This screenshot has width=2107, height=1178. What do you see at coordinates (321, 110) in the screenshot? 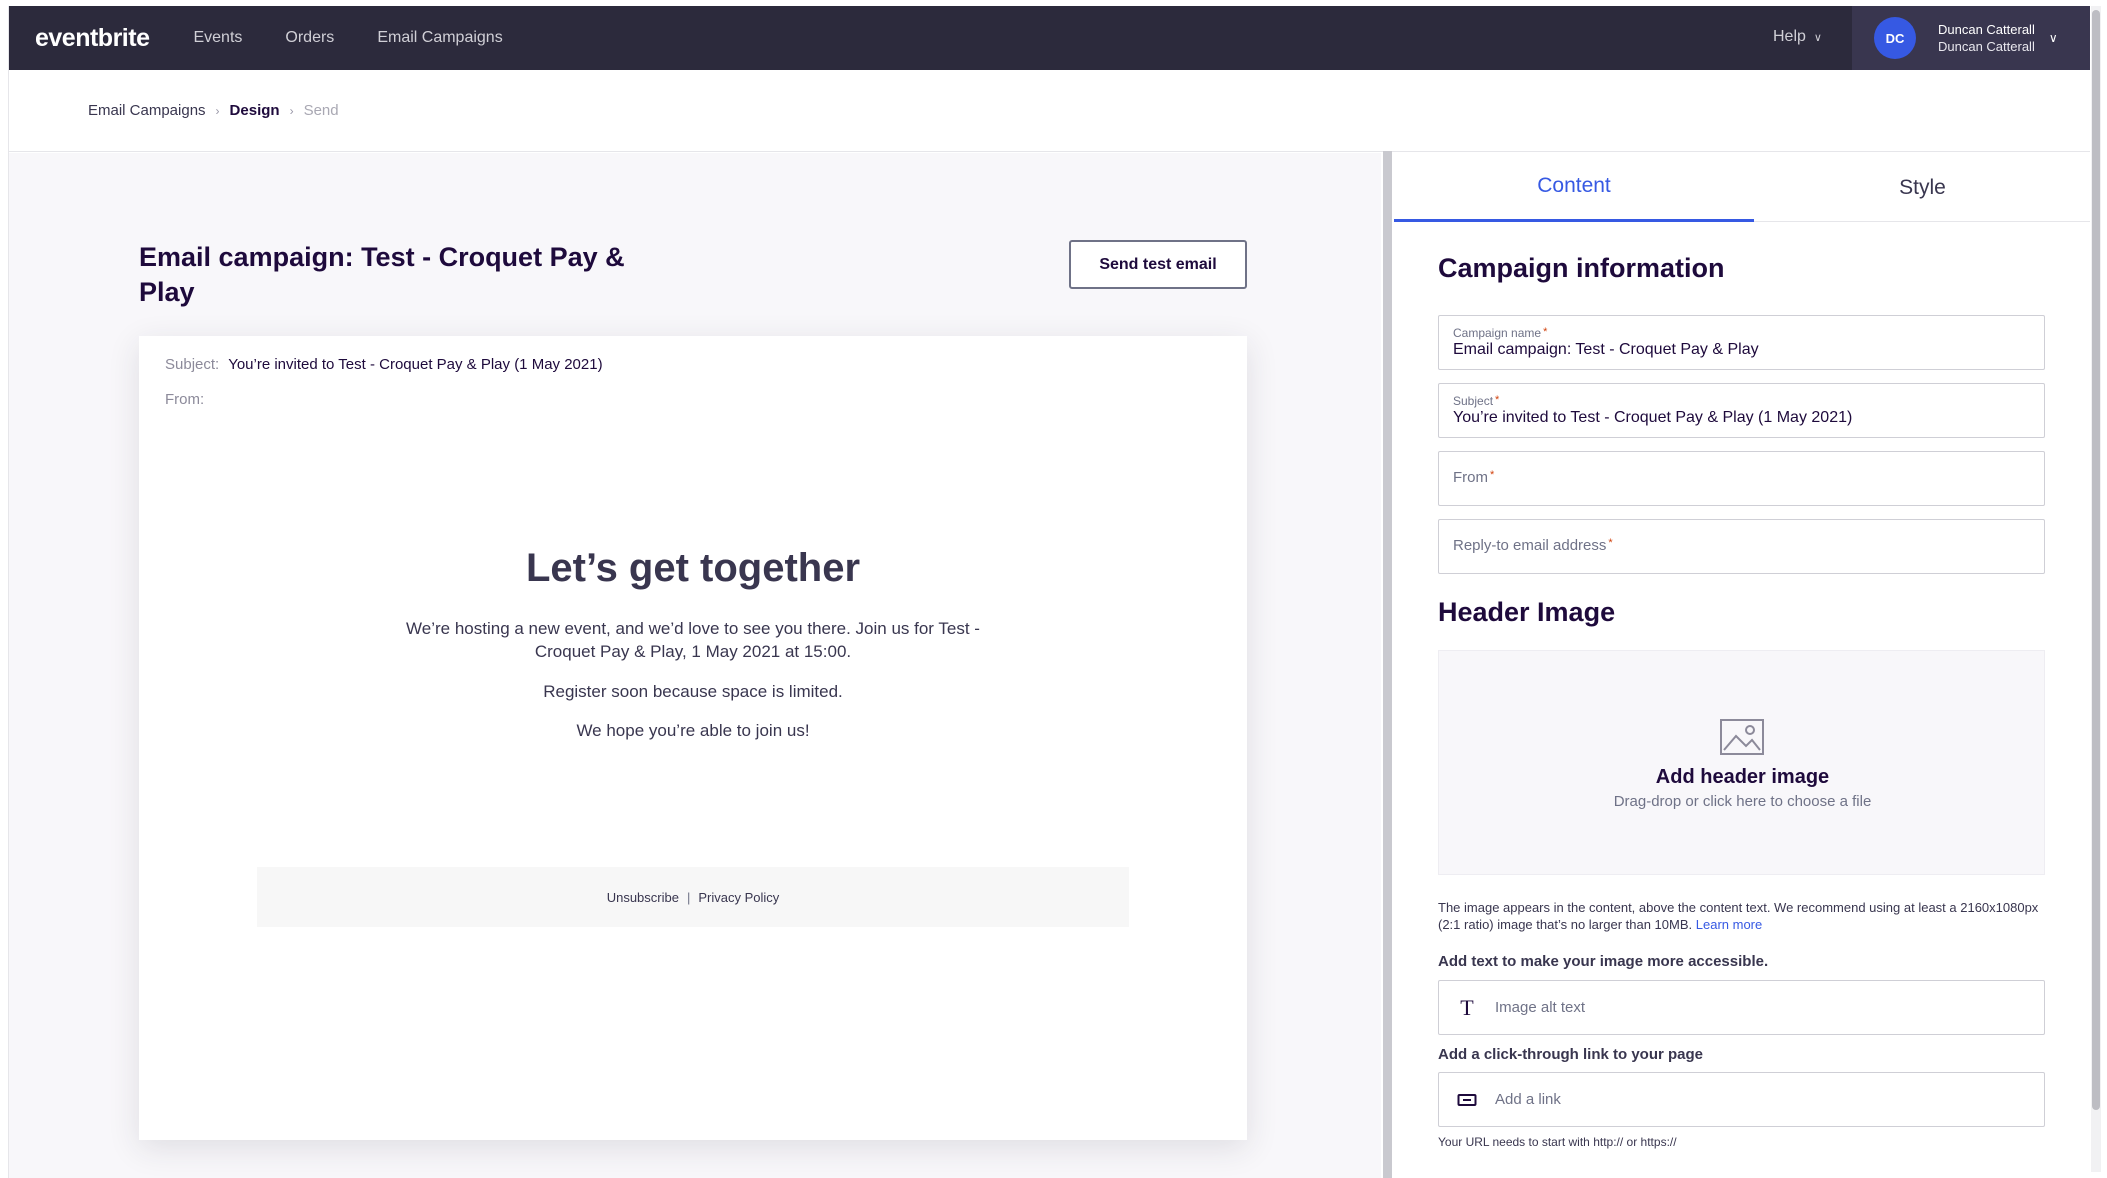
I see `breadcrumb-send: Send` at bounding box center [321, 110].